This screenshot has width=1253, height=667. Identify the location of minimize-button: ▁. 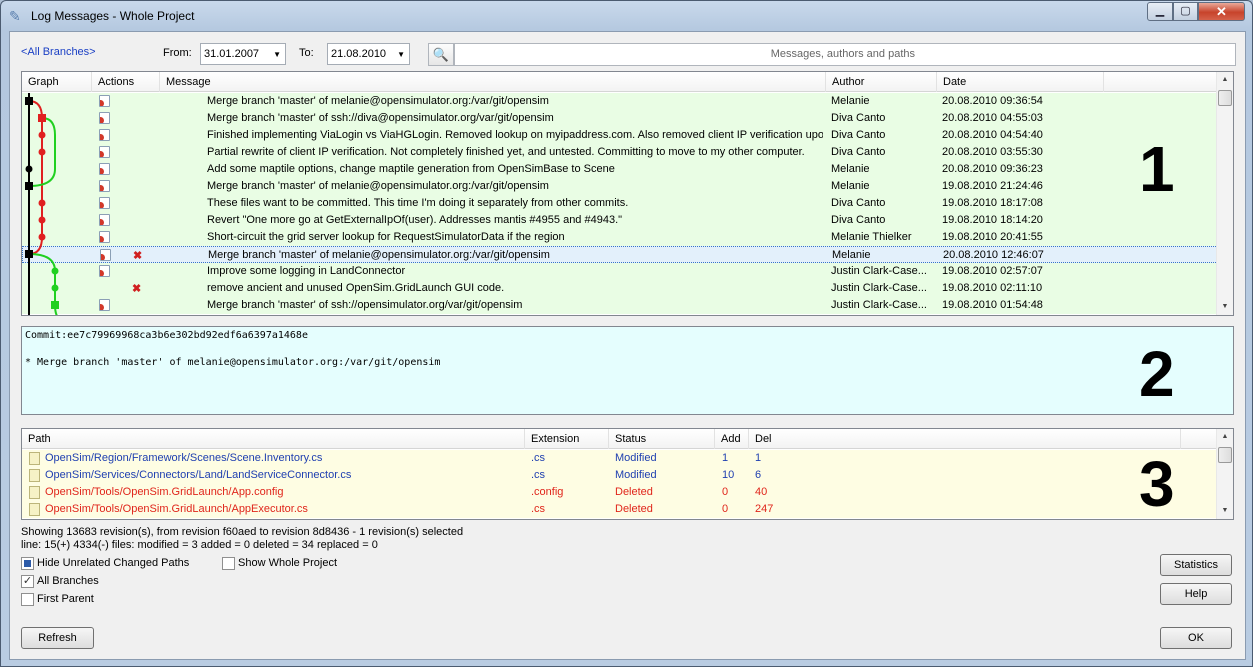
(1160, 11).